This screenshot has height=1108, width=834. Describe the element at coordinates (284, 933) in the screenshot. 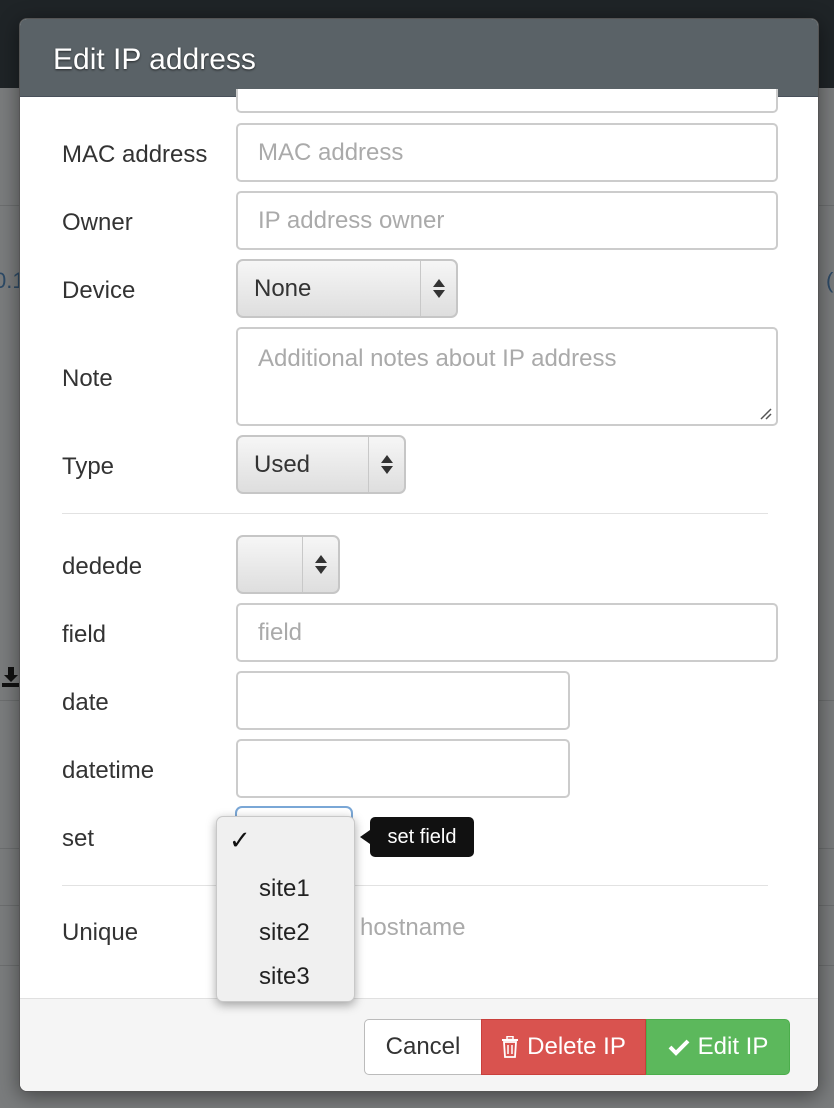

I see `dropdown-option-site2: site2` at that location.